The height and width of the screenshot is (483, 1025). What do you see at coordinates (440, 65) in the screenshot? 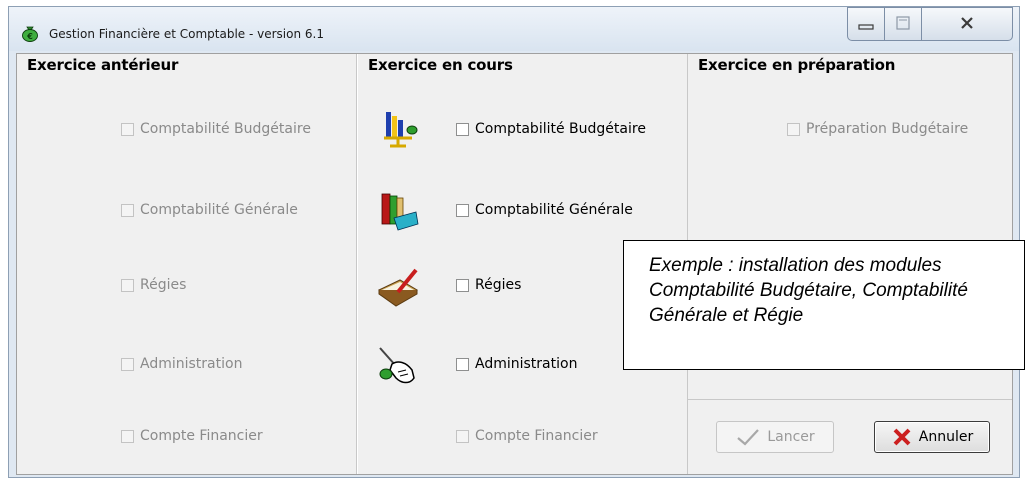
I see `panel-heading-current: Exercice en cours` at bounding box center [440, 65].